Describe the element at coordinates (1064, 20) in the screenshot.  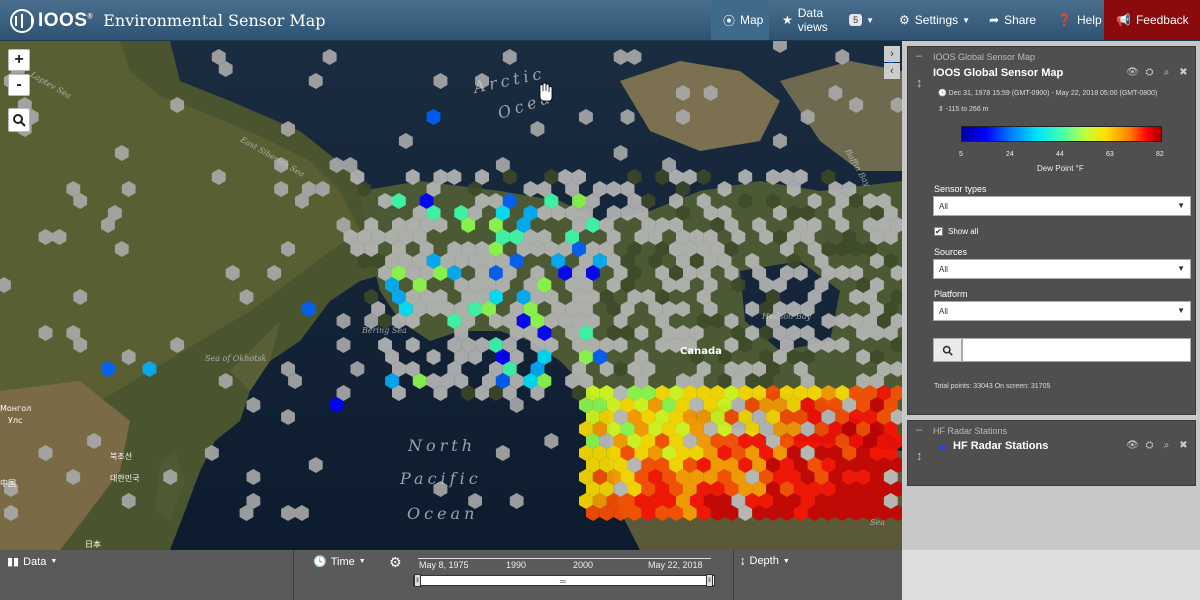
I see `help-icon: ❓` at that location.